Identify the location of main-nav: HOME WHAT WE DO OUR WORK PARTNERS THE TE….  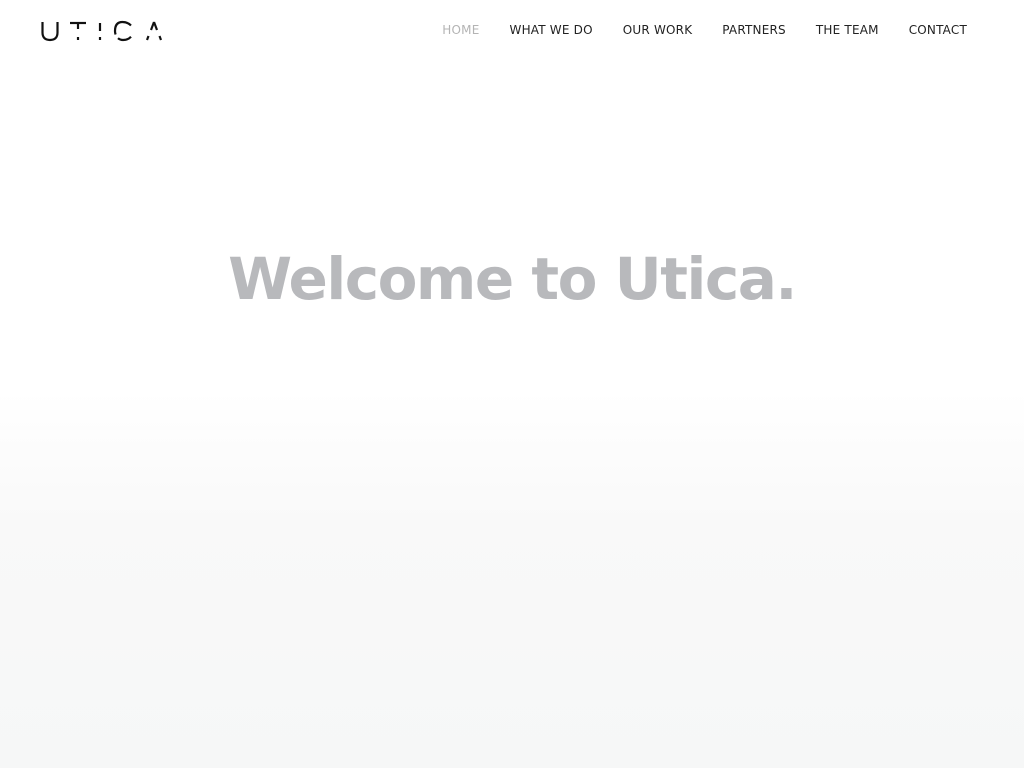
(704, 30).